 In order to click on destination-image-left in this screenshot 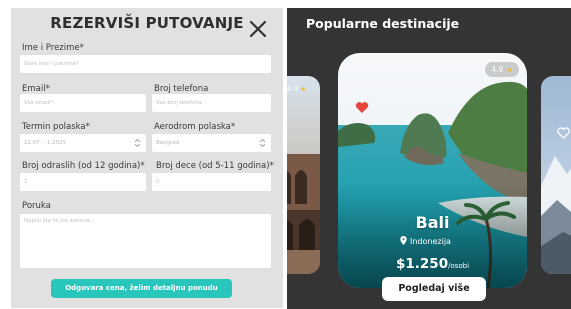, I will do `click(303, 175)`.